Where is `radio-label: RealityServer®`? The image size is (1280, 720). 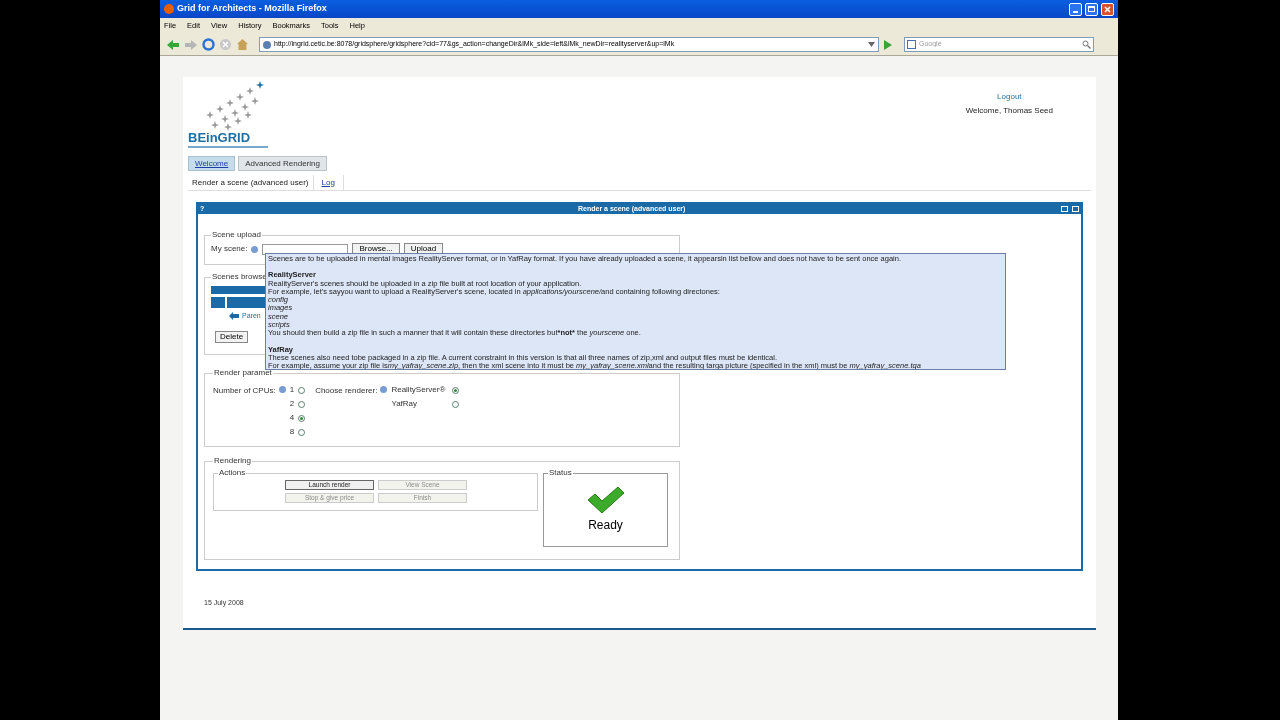
radio-label: RealityServer® is located at coordinates (419, 390).